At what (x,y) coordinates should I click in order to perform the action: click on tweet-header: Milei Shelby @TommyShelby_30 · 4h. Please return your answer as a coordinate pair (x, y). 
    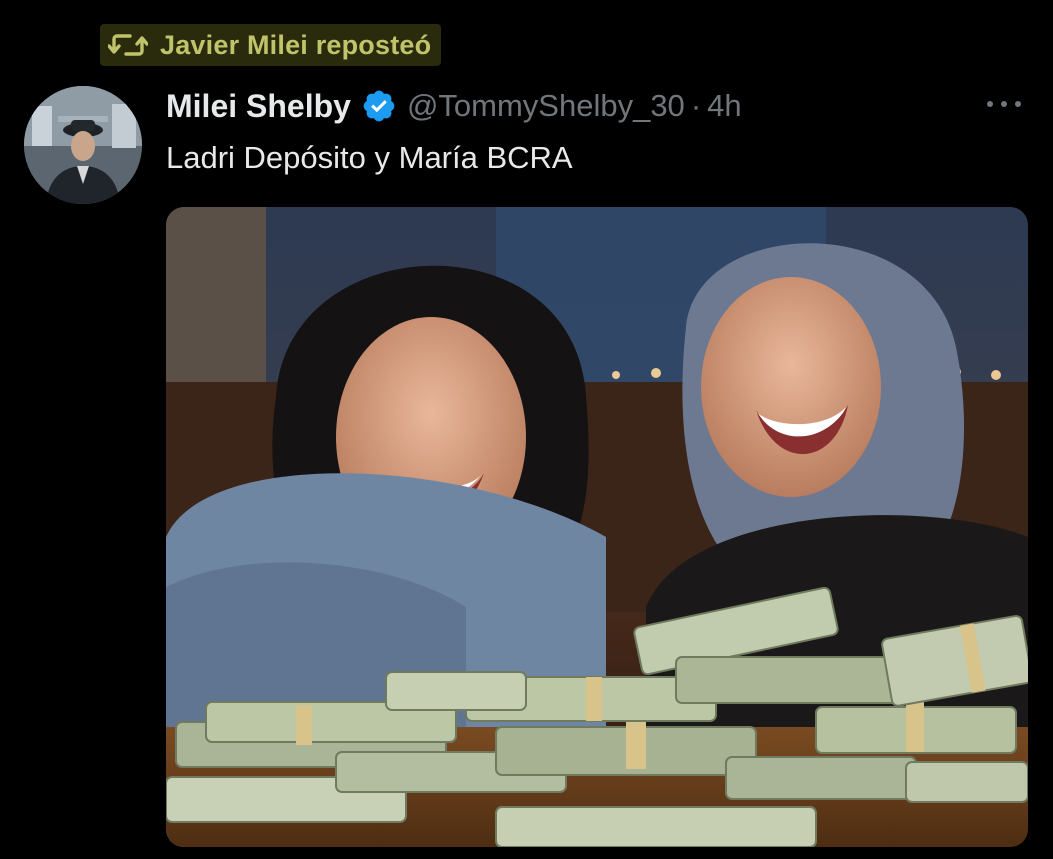
    Looking at the image, I should click on (454, 106).